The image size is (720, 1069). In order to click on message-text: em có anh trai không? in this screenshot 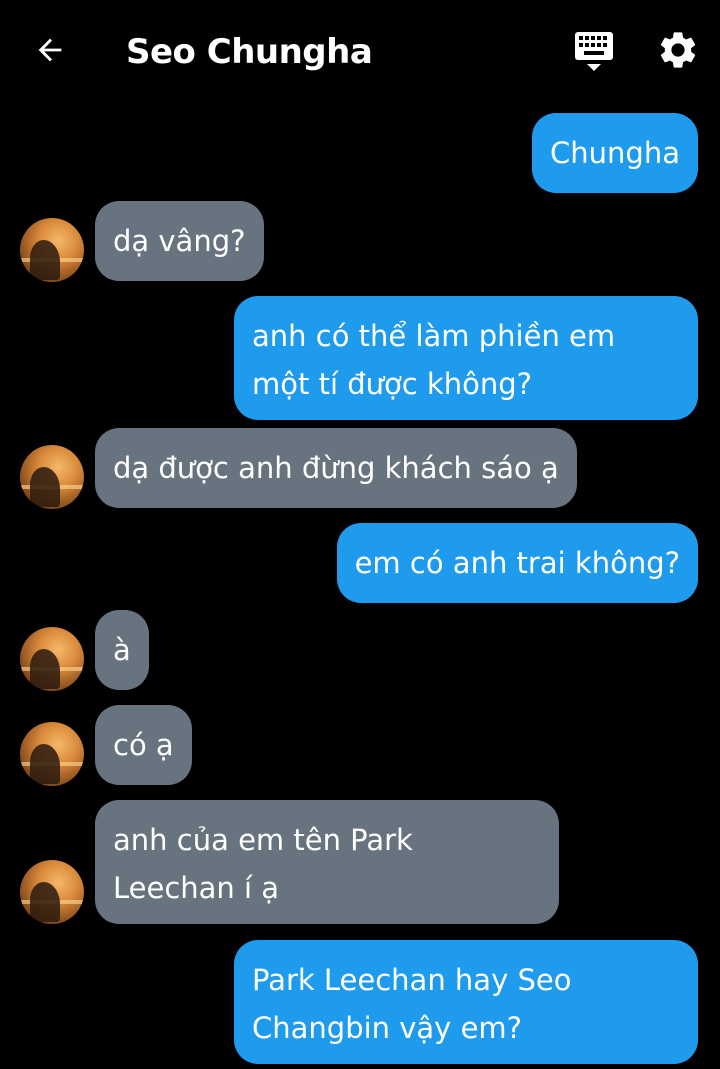, I will do `click(517, 563)`.